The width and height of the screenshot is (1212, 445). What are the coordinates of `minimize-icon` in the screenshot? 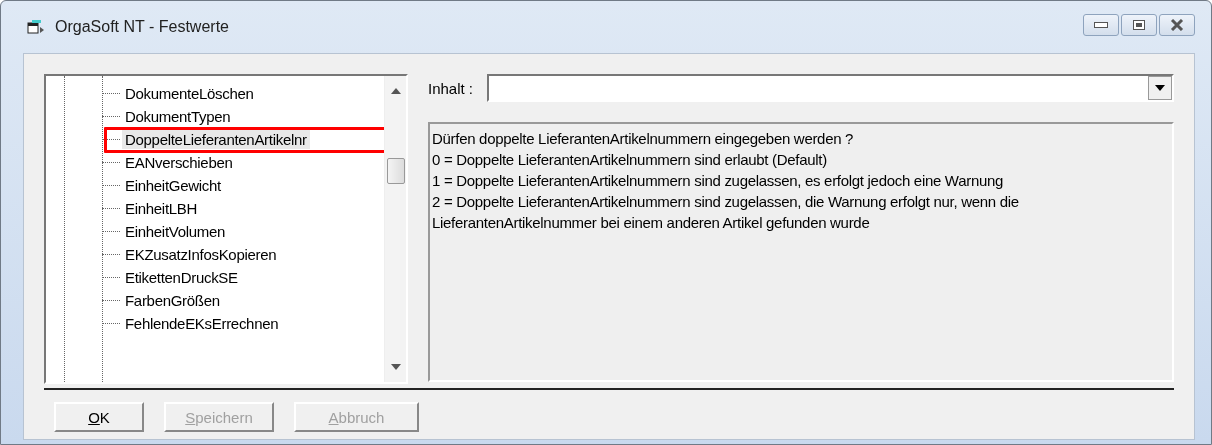 It's located at (1101, 25).